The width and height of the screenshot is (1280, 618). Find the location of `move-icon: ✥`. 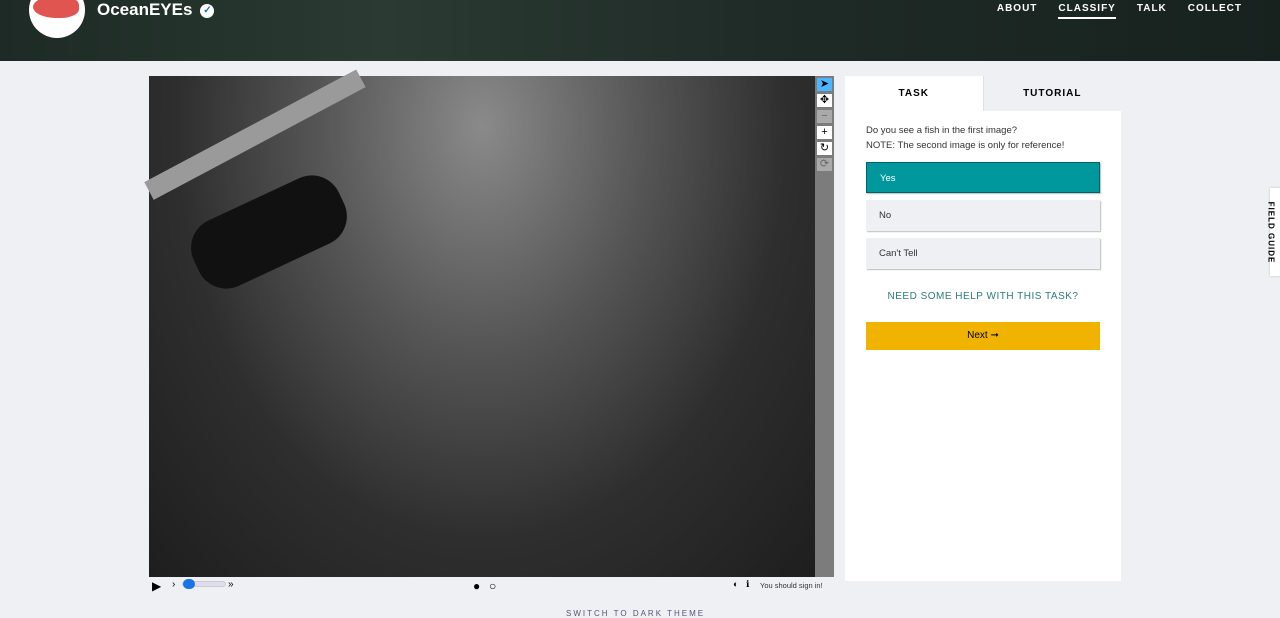

move-icon: ✥ is located at coordinates (824, 100).